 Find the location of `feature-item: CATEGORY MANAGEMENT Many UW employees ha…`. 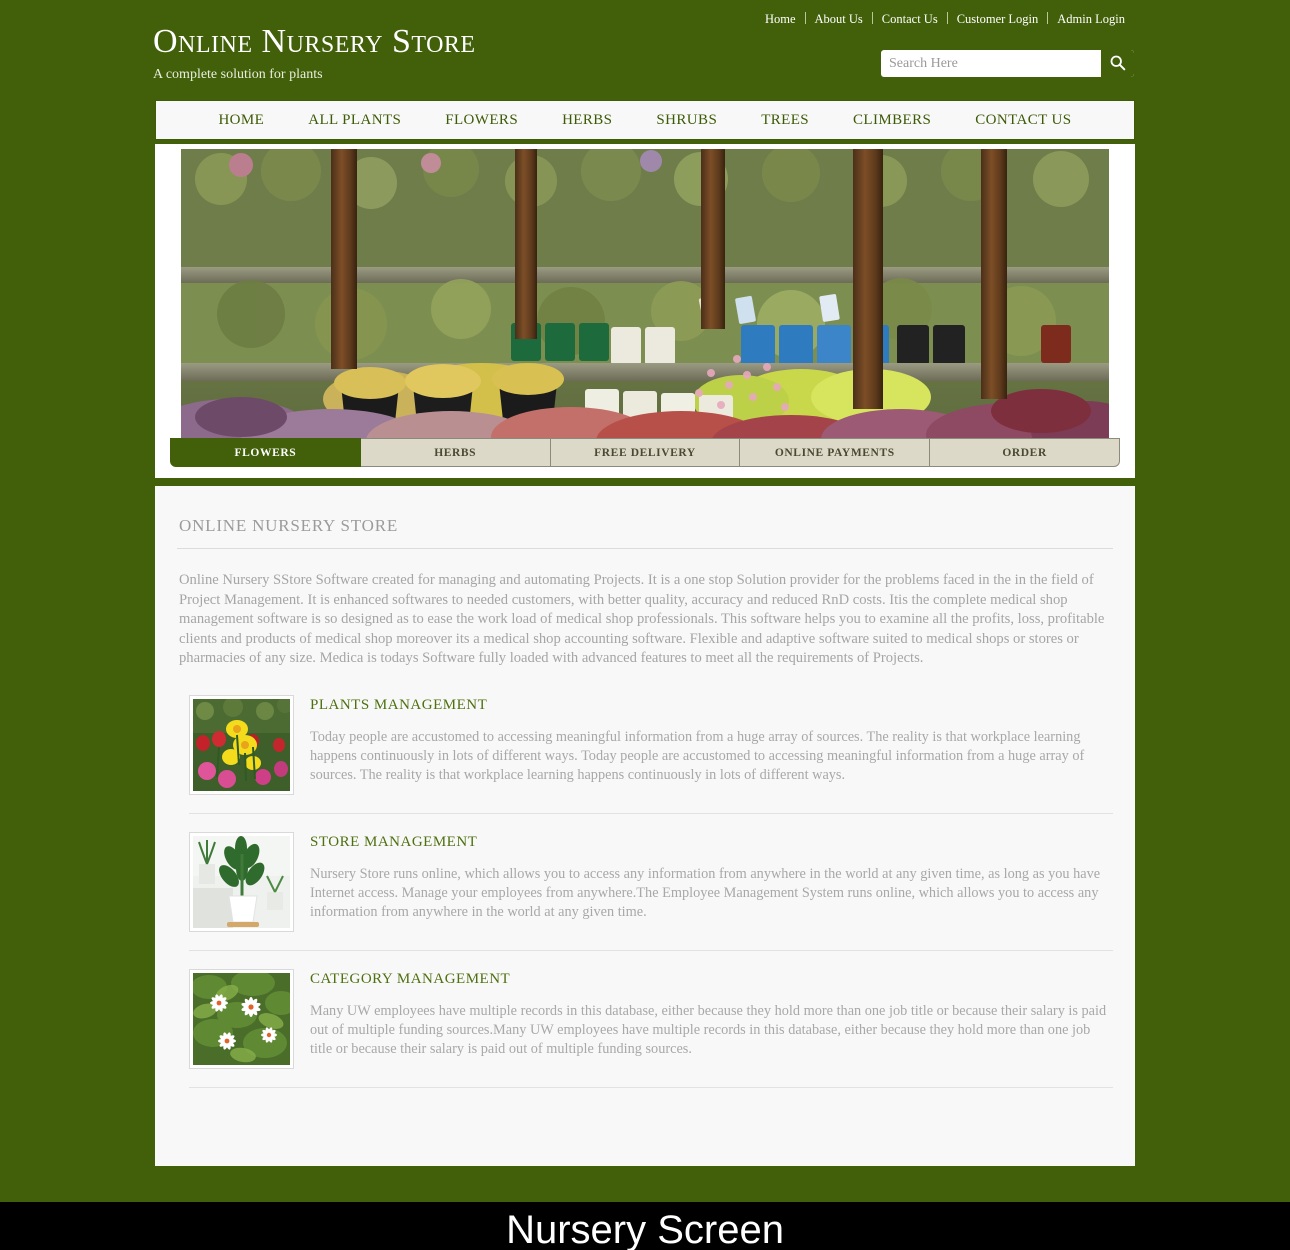

feature-item: CATEGORY MANAGEMENT Many UW employees ha… is located at coordinates (645, 1018).